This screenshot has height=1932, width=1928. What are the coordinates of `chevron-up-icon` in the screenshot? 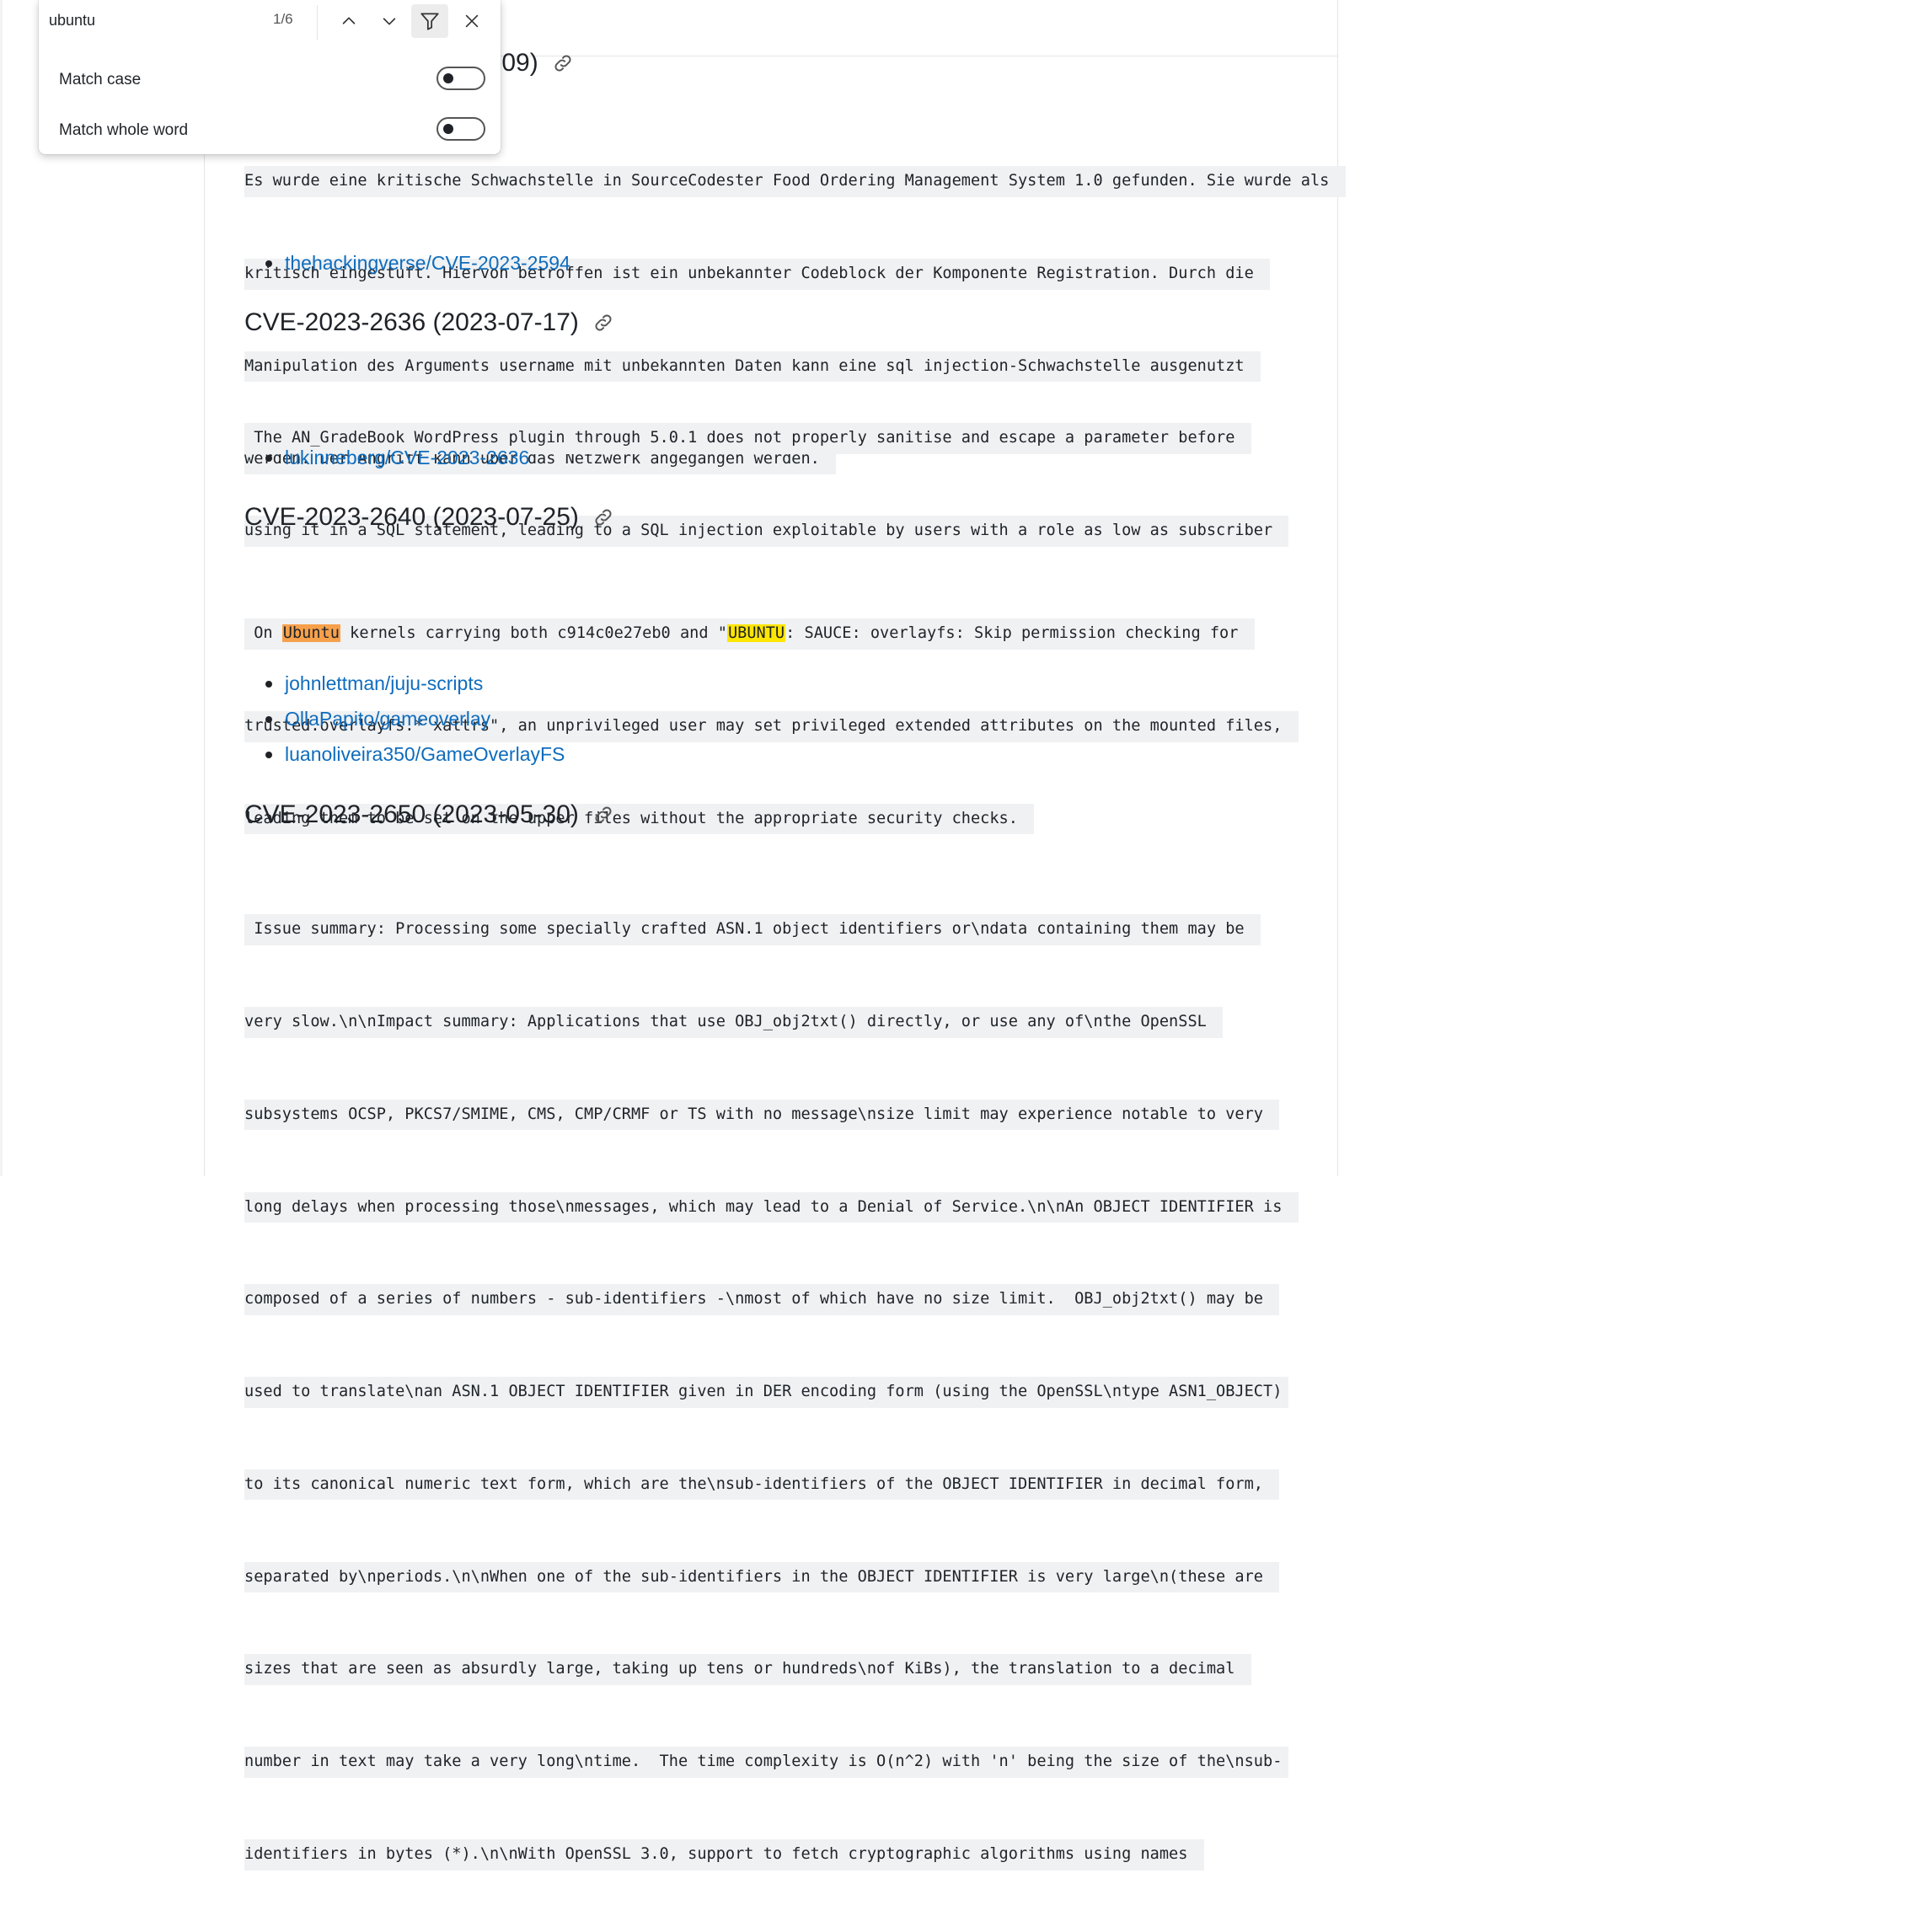 It's located at (349, 20).